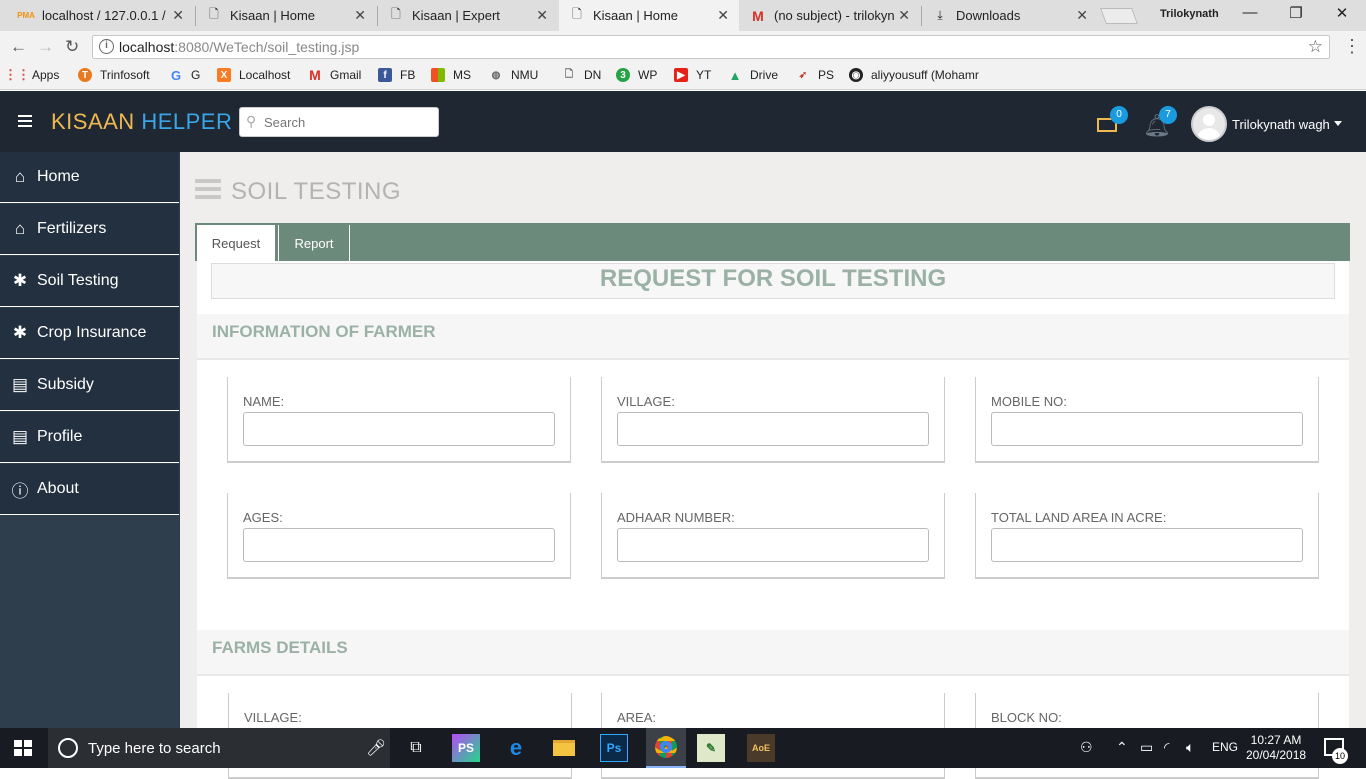 This screenshot has height=779, width=1366. Describe the element at coordinates (251, 121) in the screenshot. I see `search-icon: ⚲` at that location.